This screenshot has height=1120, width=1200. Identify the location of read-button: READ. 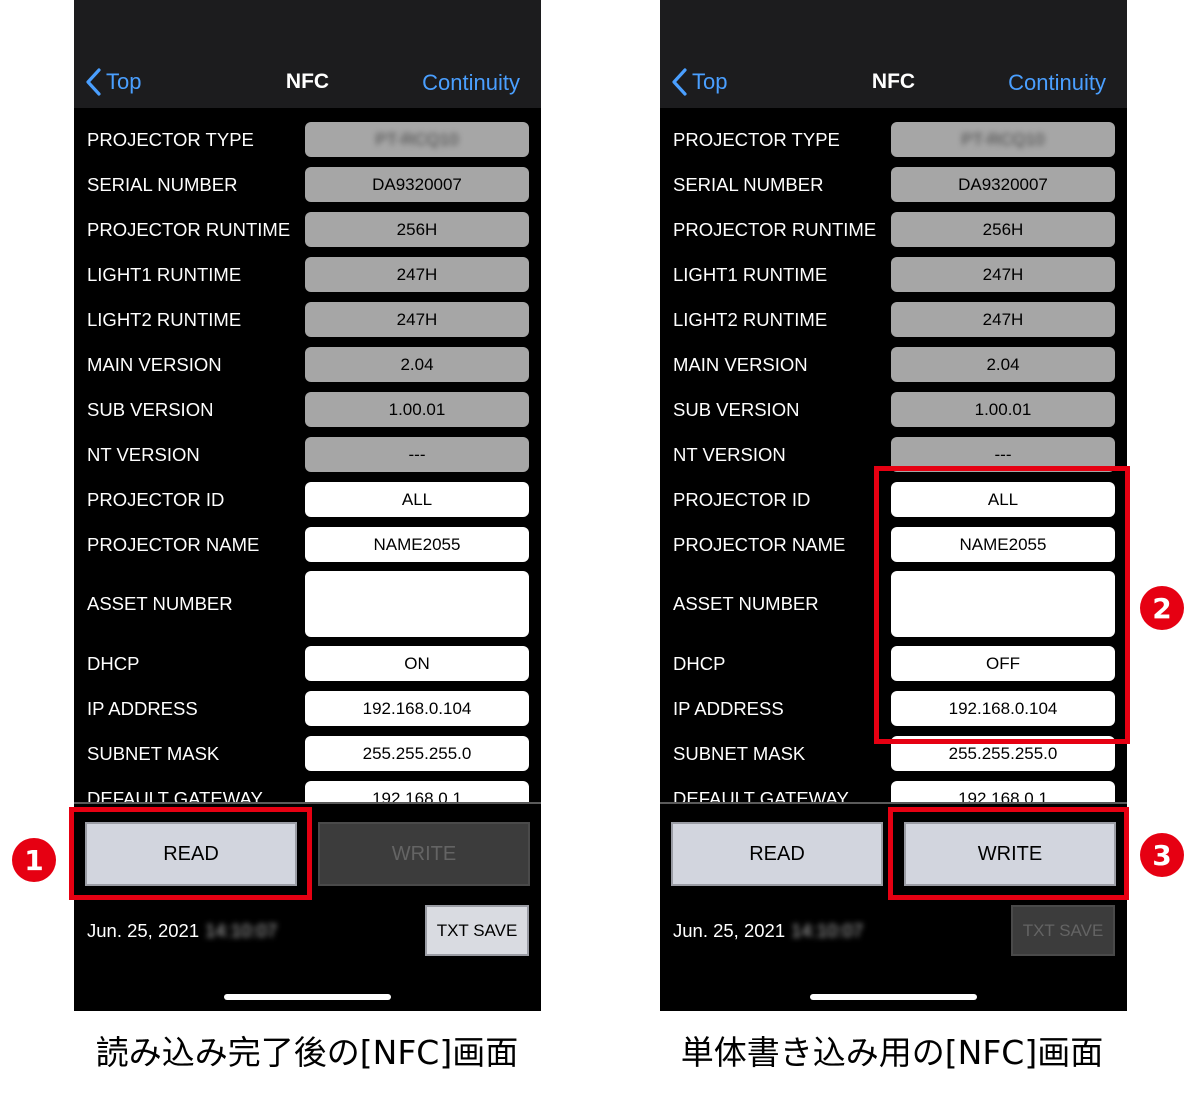
(777, 854).